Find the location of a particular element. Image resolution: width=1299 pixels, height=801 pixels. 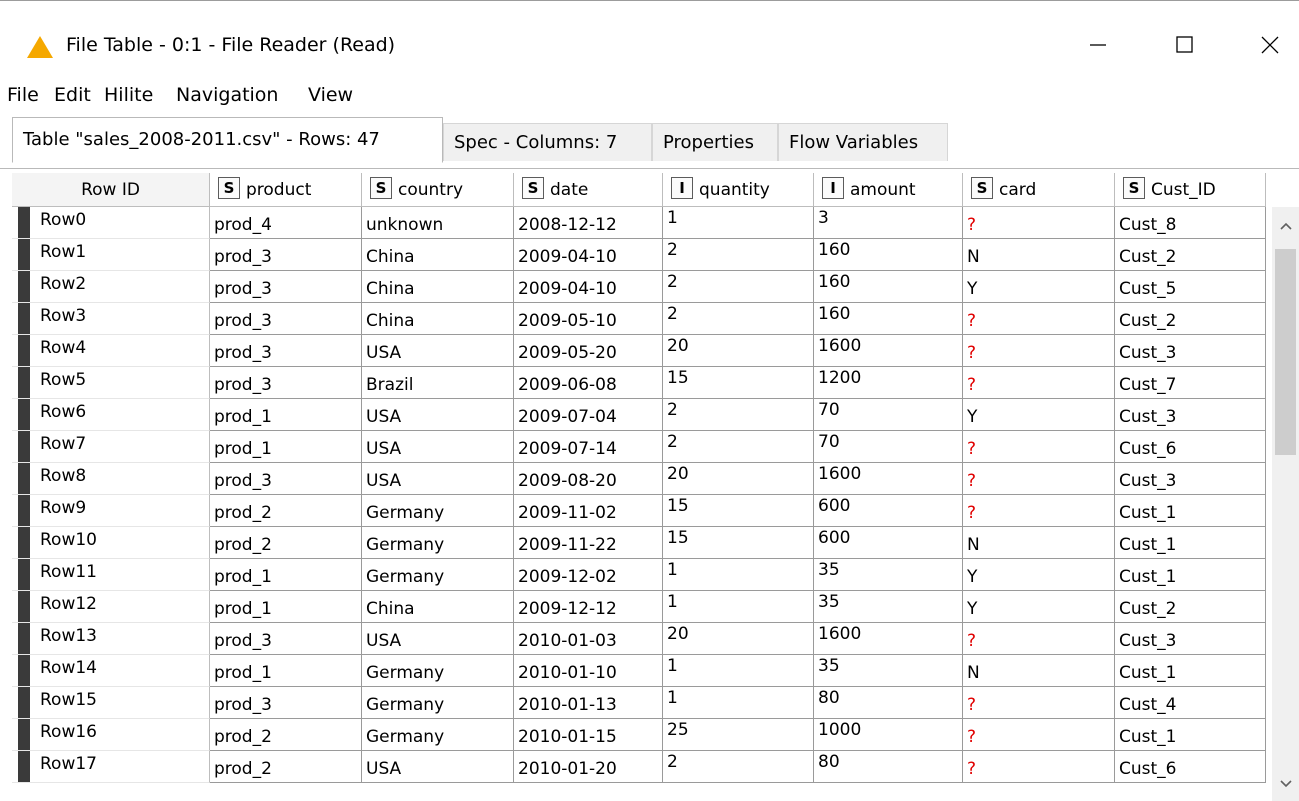

table-row: Row13 prod_3 USA 2010-01-03 20 1600? Cust_3 is located at coordinates (640, 639).